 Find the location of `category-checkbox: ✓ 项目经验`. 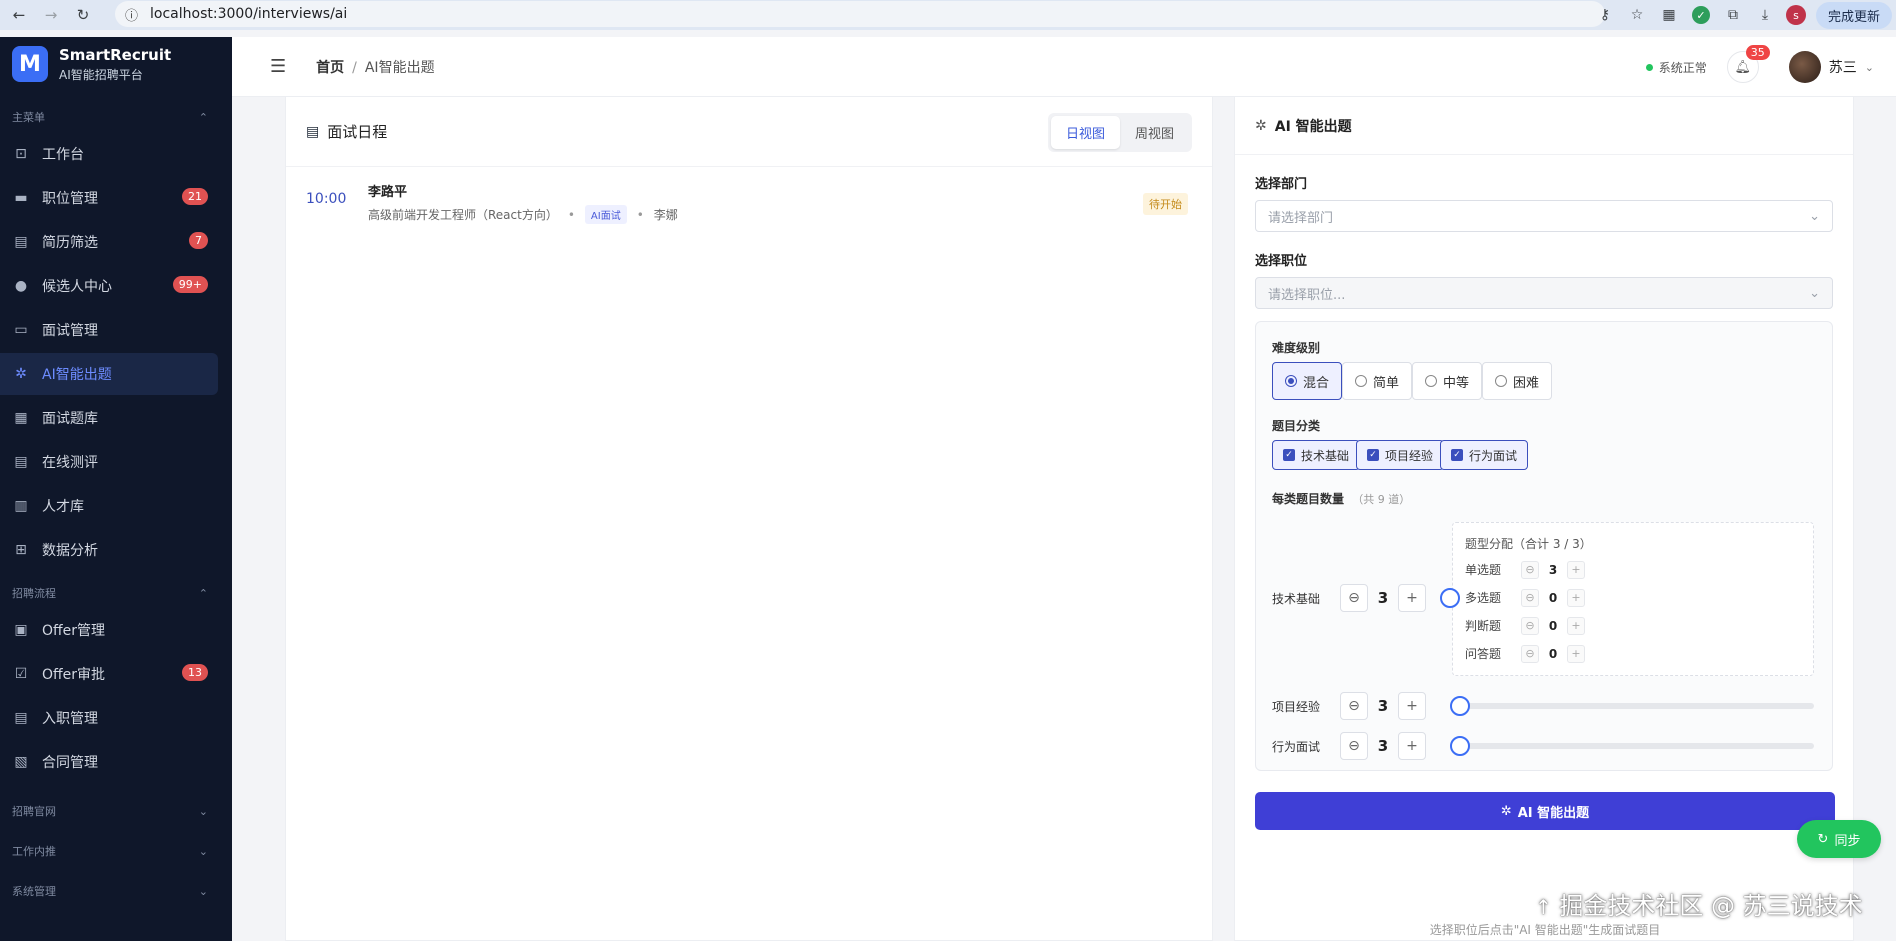

category-checkbox: ✓ 项目经验 is located at coordinates (1400, 455).